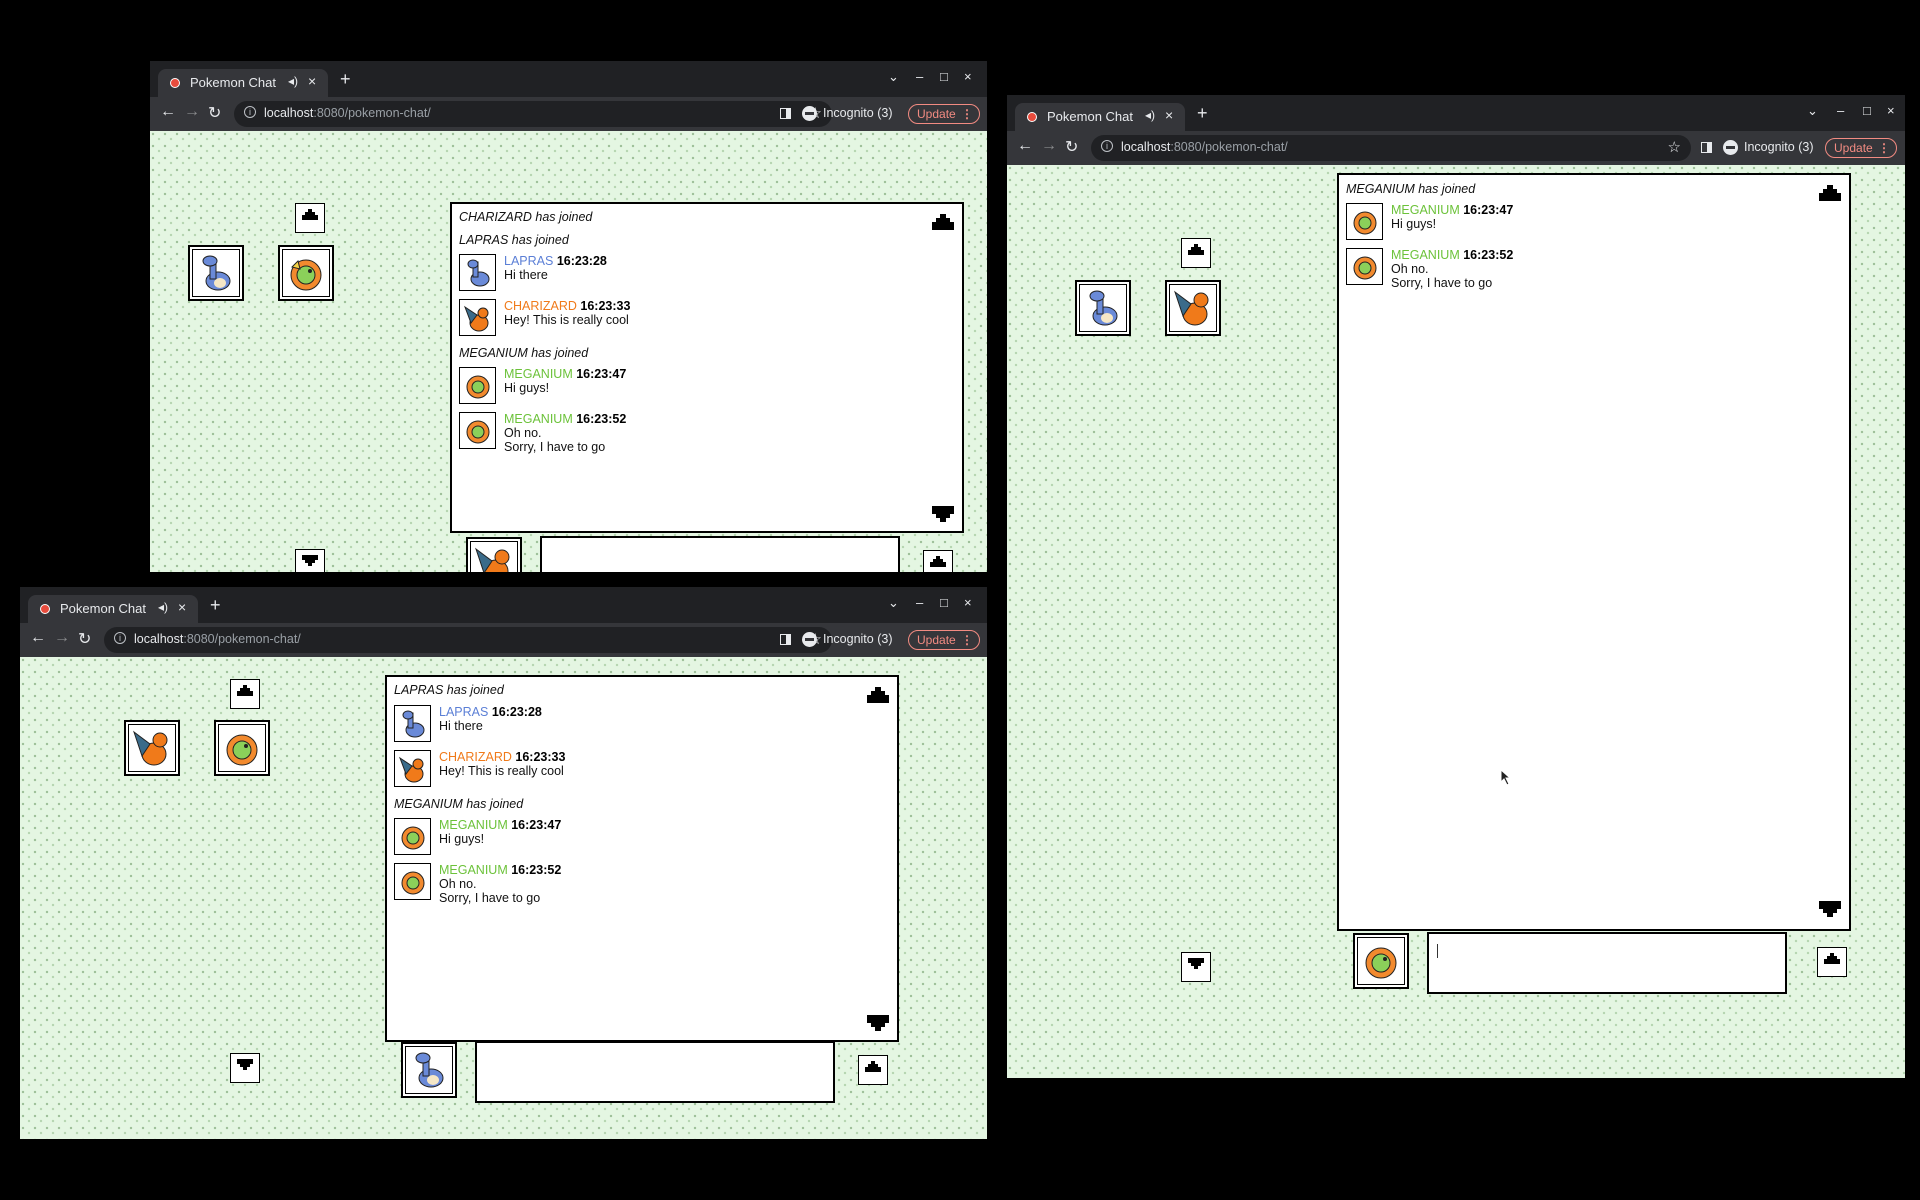 The width and height of the screenshot is (1920, 1200). I want to click on sender-name: MEGANIUM, so click(473, 870).